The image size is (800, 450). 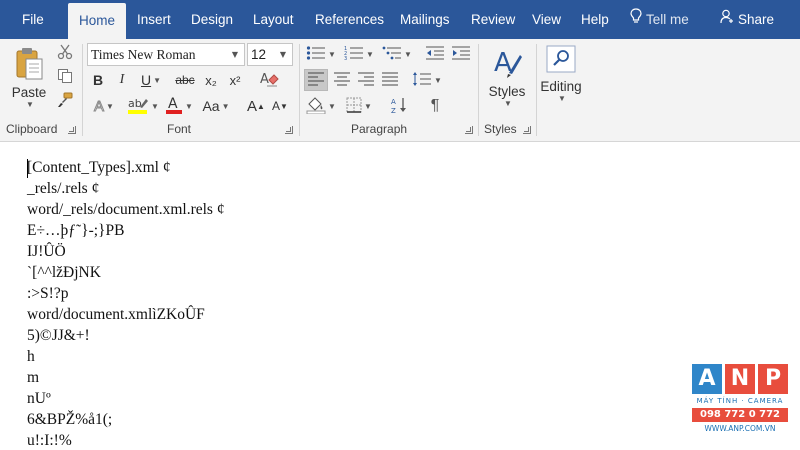 What do you see at coordinates (740, 415) in the screenshot?
I see `logo-phone: 098 772 0 772` at bounding box center [740, 415].